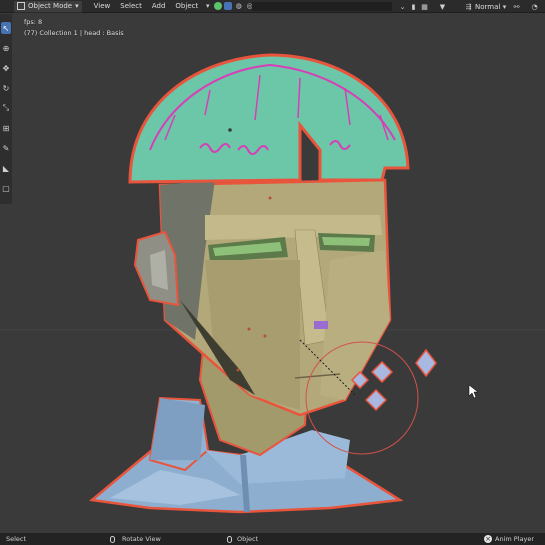 The image size is (545, 545). Describe the element at coordinates (534, 6) in the screenshot. I see `overlay-icon: ◔` at that location.